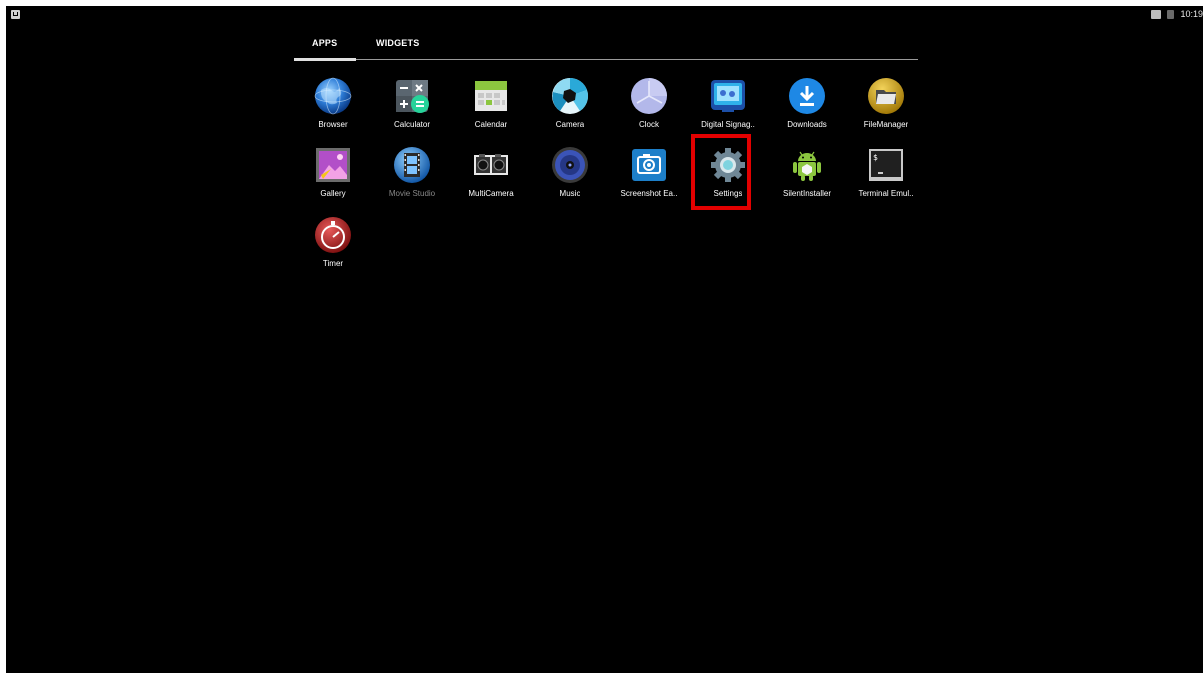 This screenshot has width=1203, height=679. Describe the element at coordinates (491, 164) in the screenshot. I see `multicamera-icon` at that location.